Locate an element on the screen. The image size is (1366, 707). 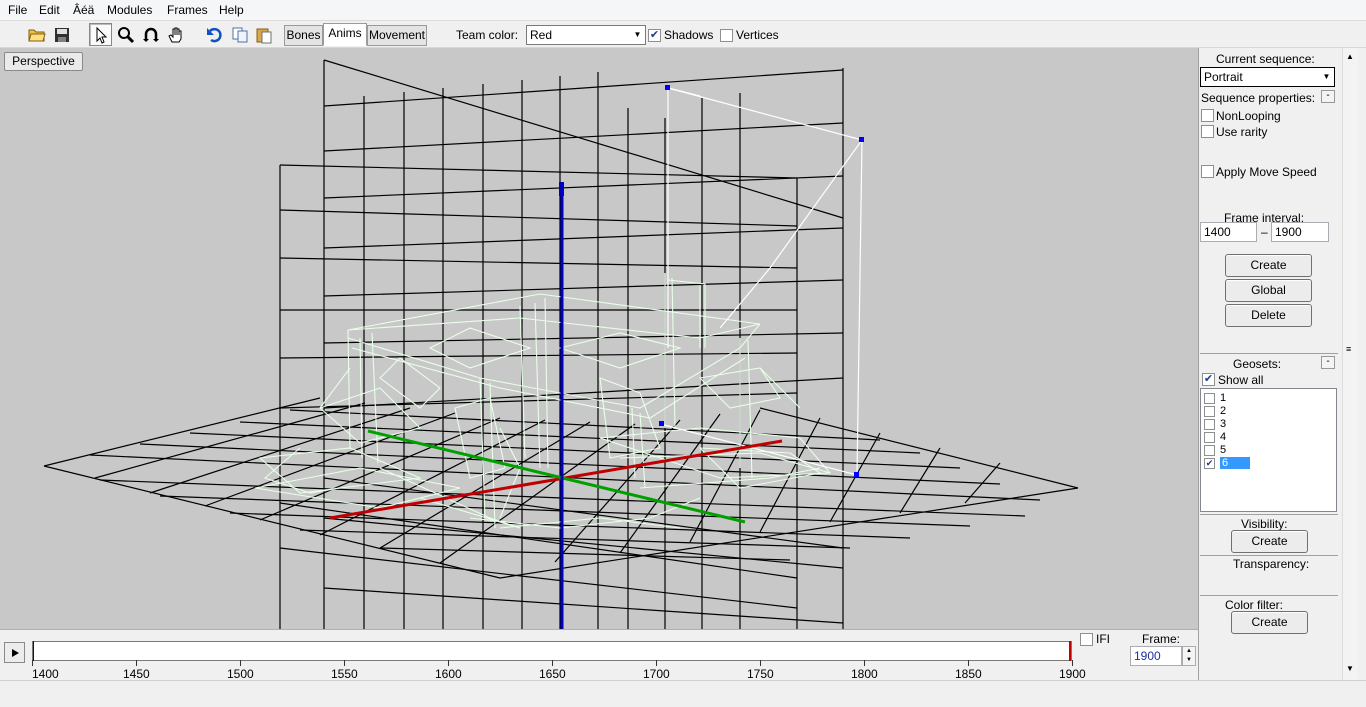
menu-help: Help is located at coordinates (231, 10).